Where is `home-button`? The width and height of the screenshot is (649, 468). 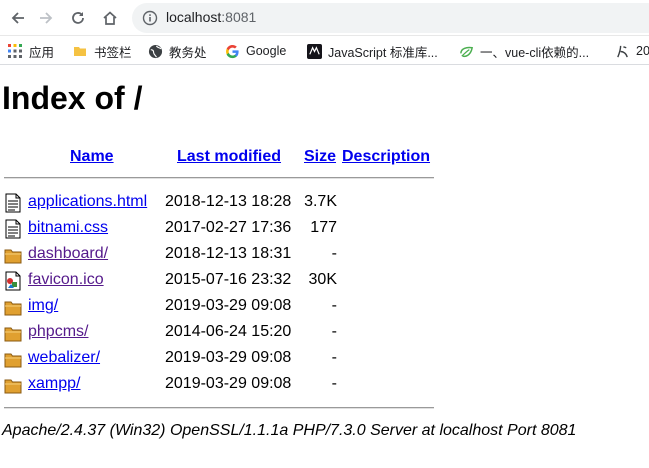
home-button is located at coordinates (110, 18).